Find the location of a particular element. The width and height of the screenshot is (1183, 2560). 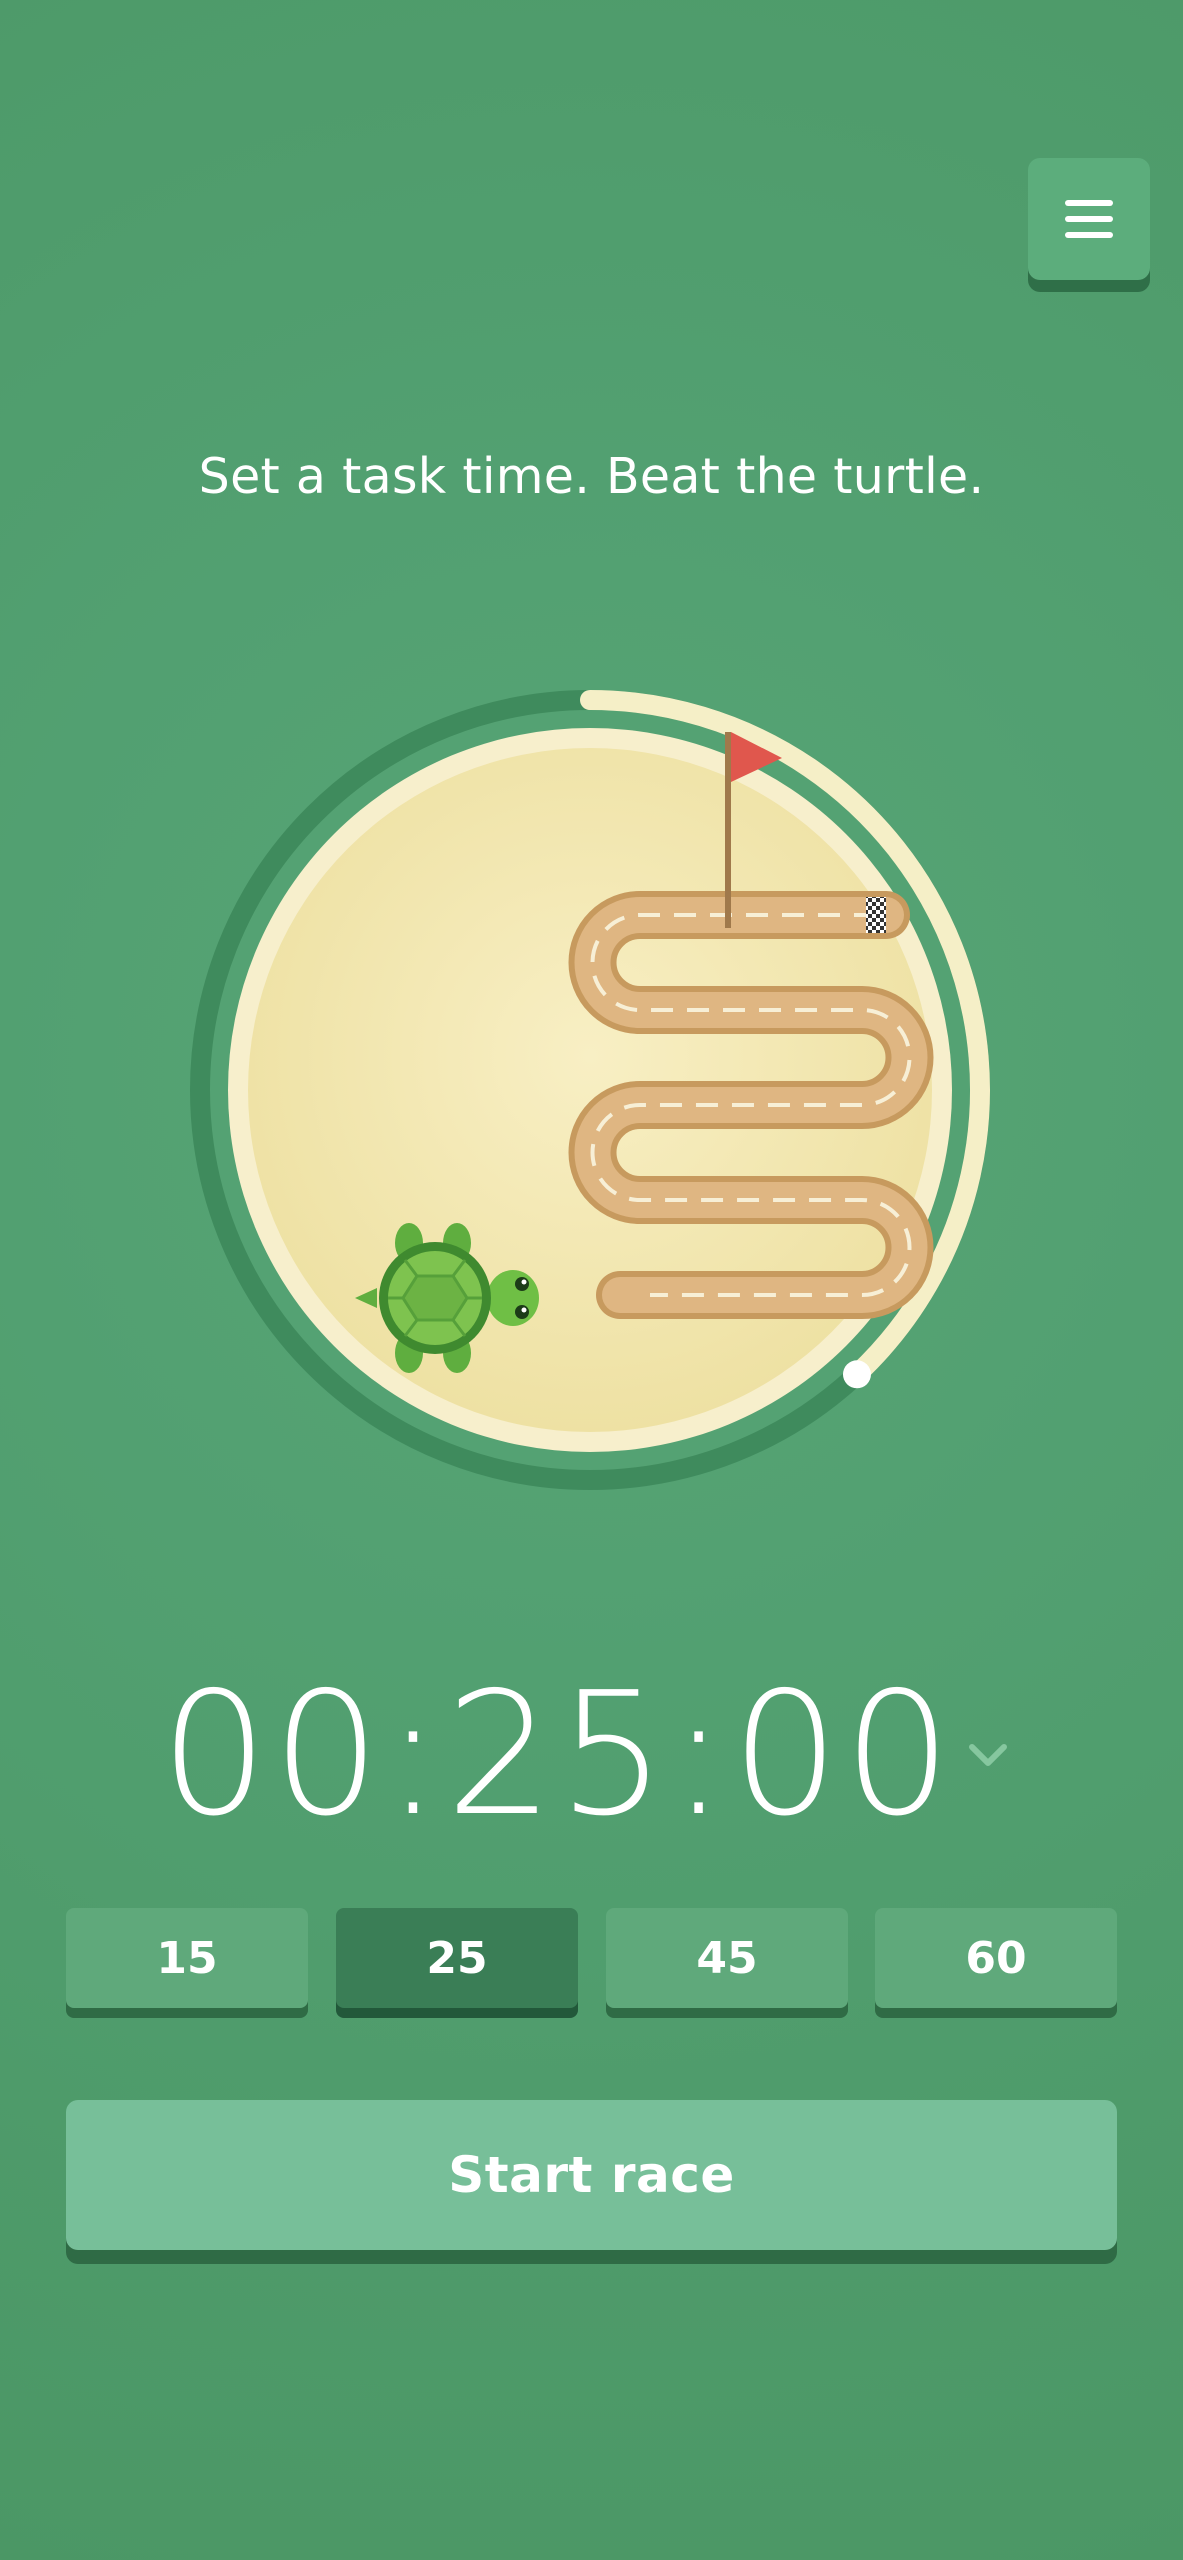

hamburger-menu-icon is located at coordinates (1089, 219).